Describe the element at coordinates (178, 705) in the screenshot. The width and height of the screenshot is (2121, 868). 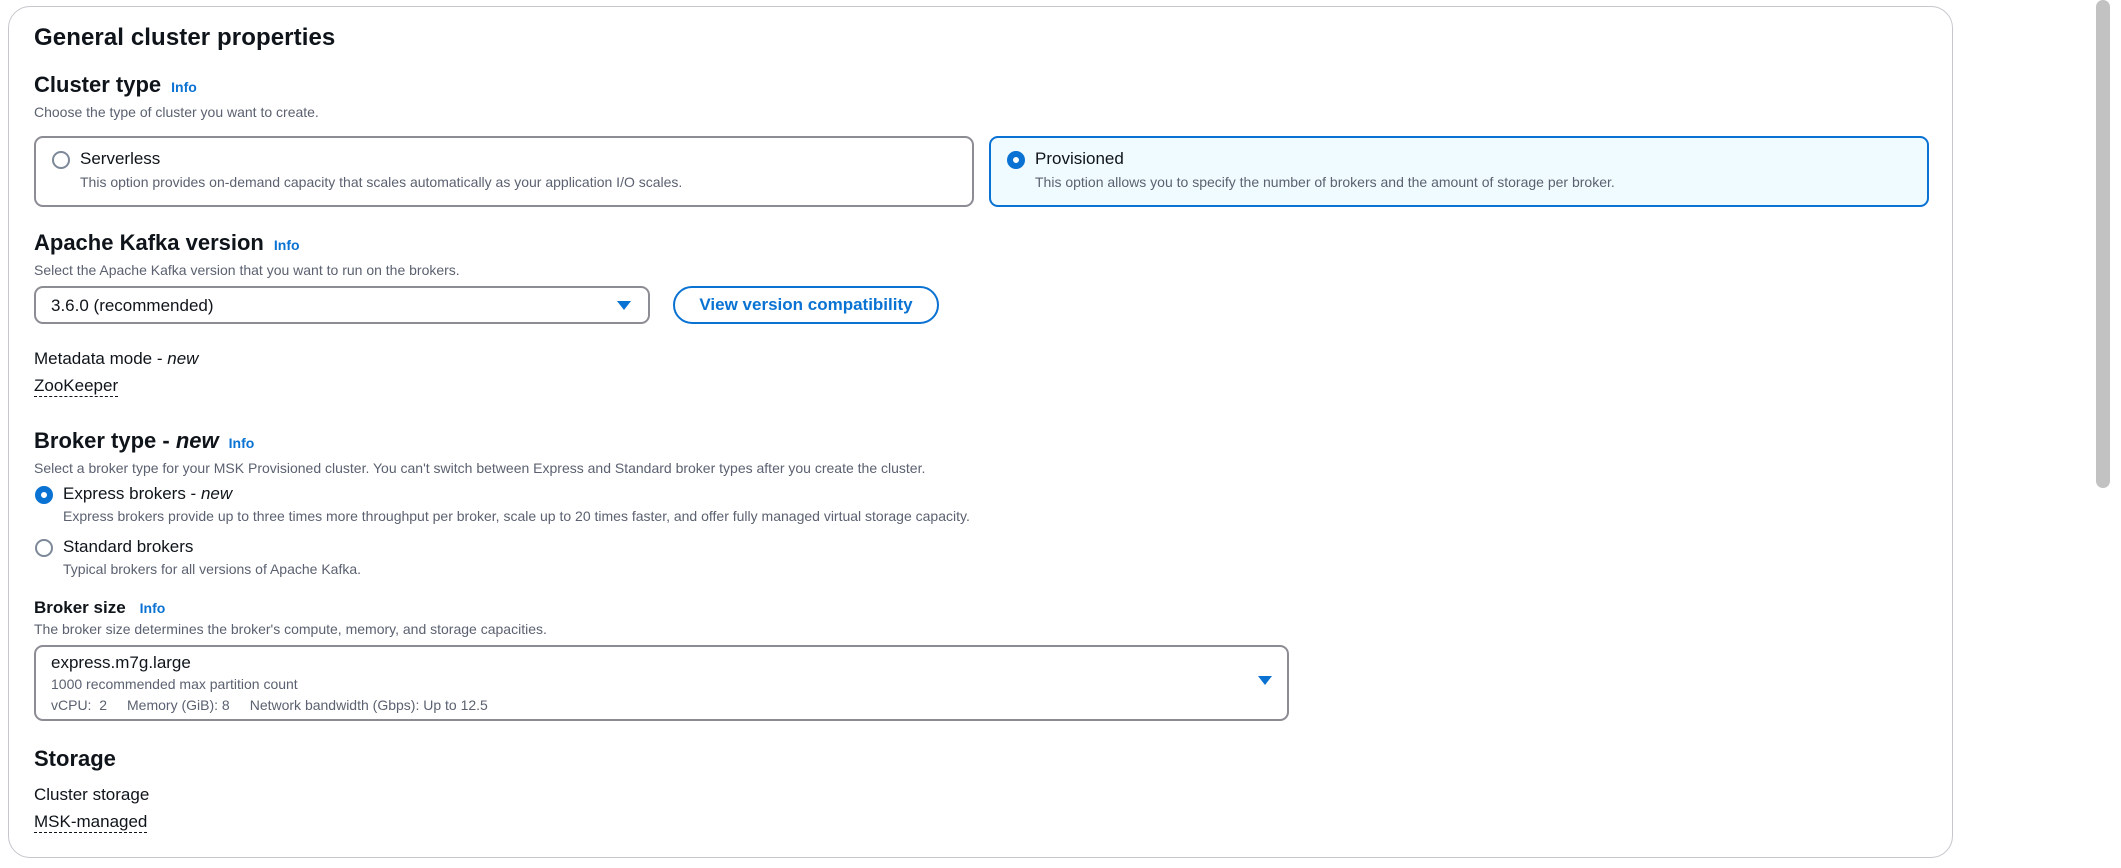
I see `broker-size-memory: Memory (GiB): 8` at that location.